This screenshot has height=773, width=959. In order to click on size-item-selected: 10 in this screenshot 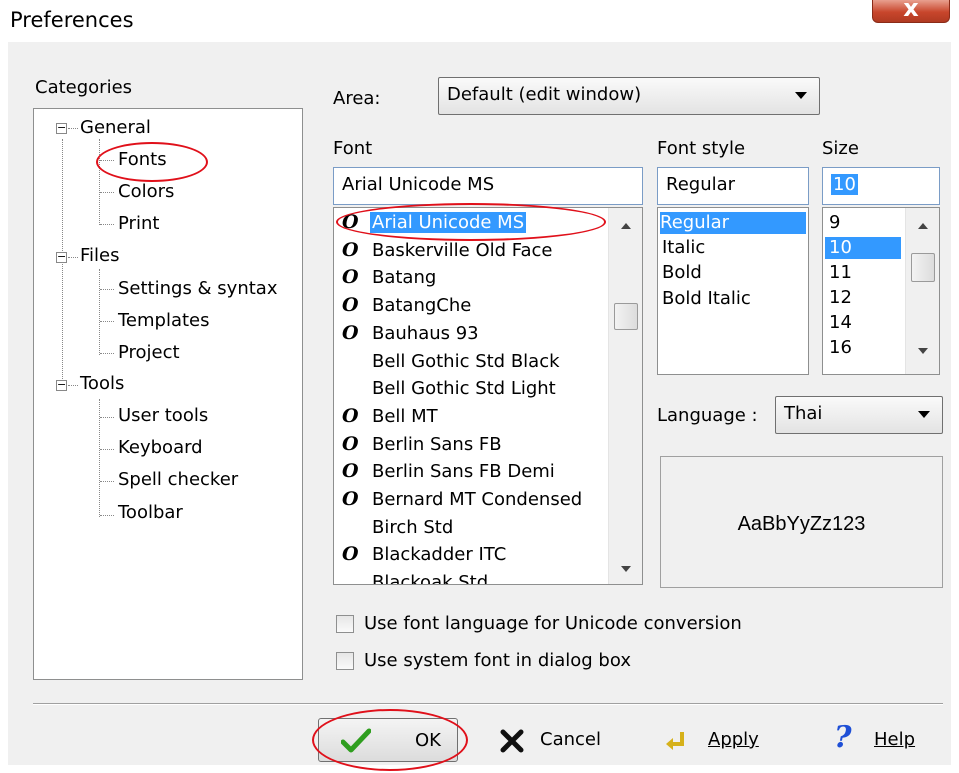, I will do `click(863, 248)`.